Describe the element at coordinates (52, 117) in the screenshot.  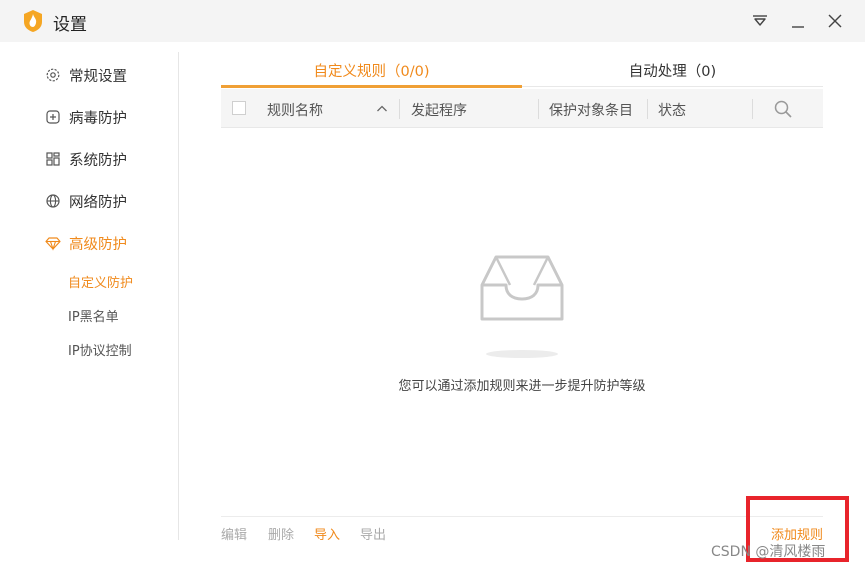
I see `plus-square-icon` at that location.